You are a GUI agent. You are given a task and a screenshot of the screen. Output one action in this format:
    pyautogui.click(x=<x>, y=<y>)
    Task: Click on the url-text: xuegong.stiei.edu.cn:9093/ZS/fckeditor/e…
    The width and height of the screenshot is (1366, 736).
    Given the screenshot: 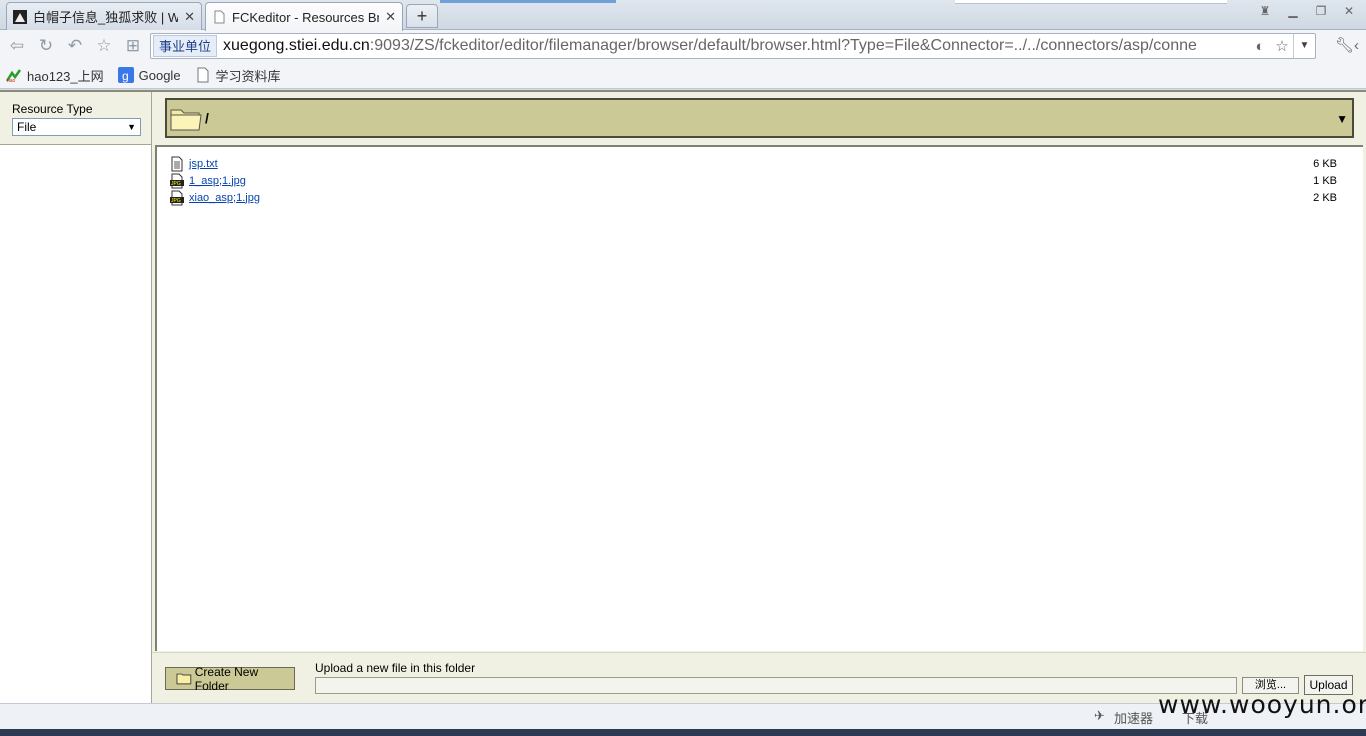 What is the action you would take?
    pyautogui.click(x=736, y=46)
    